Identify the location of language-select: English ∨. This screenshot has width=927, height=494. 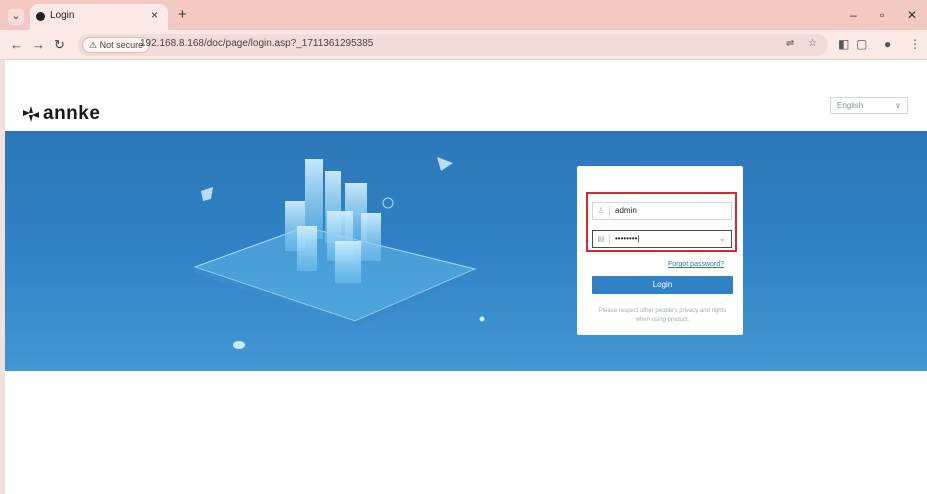
(869, 105).